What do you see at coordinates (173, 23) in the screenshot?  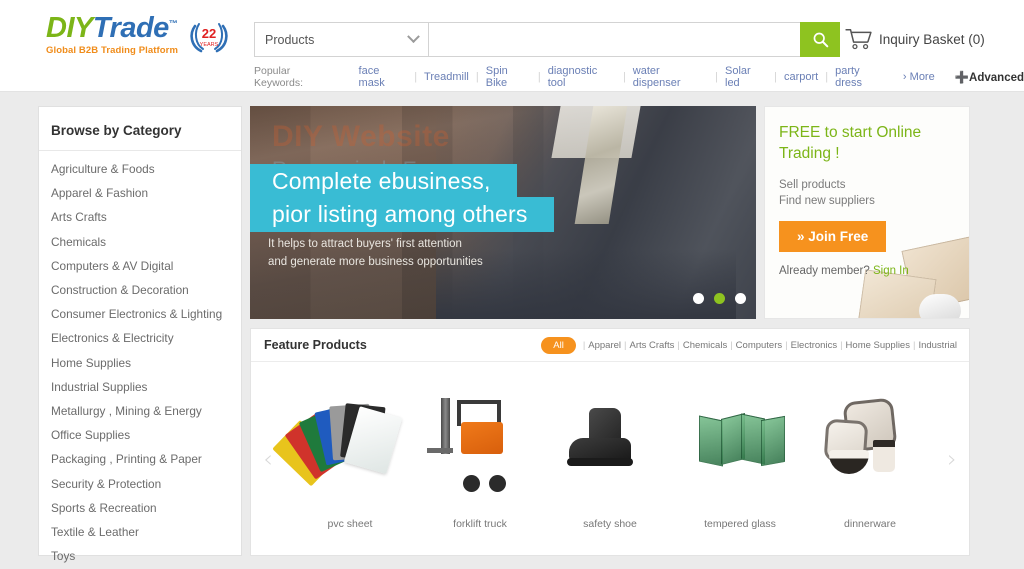 I see `logo-trademark: ™` at bounding box center [173, 23].